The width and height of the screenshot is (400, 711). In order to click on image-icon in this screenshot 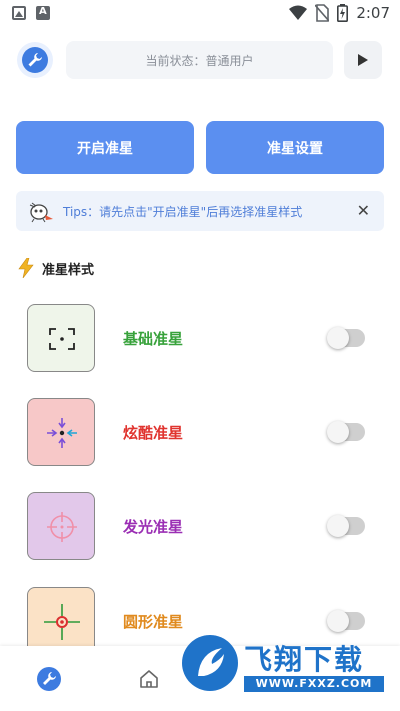, I will do `click(19, 13)`.